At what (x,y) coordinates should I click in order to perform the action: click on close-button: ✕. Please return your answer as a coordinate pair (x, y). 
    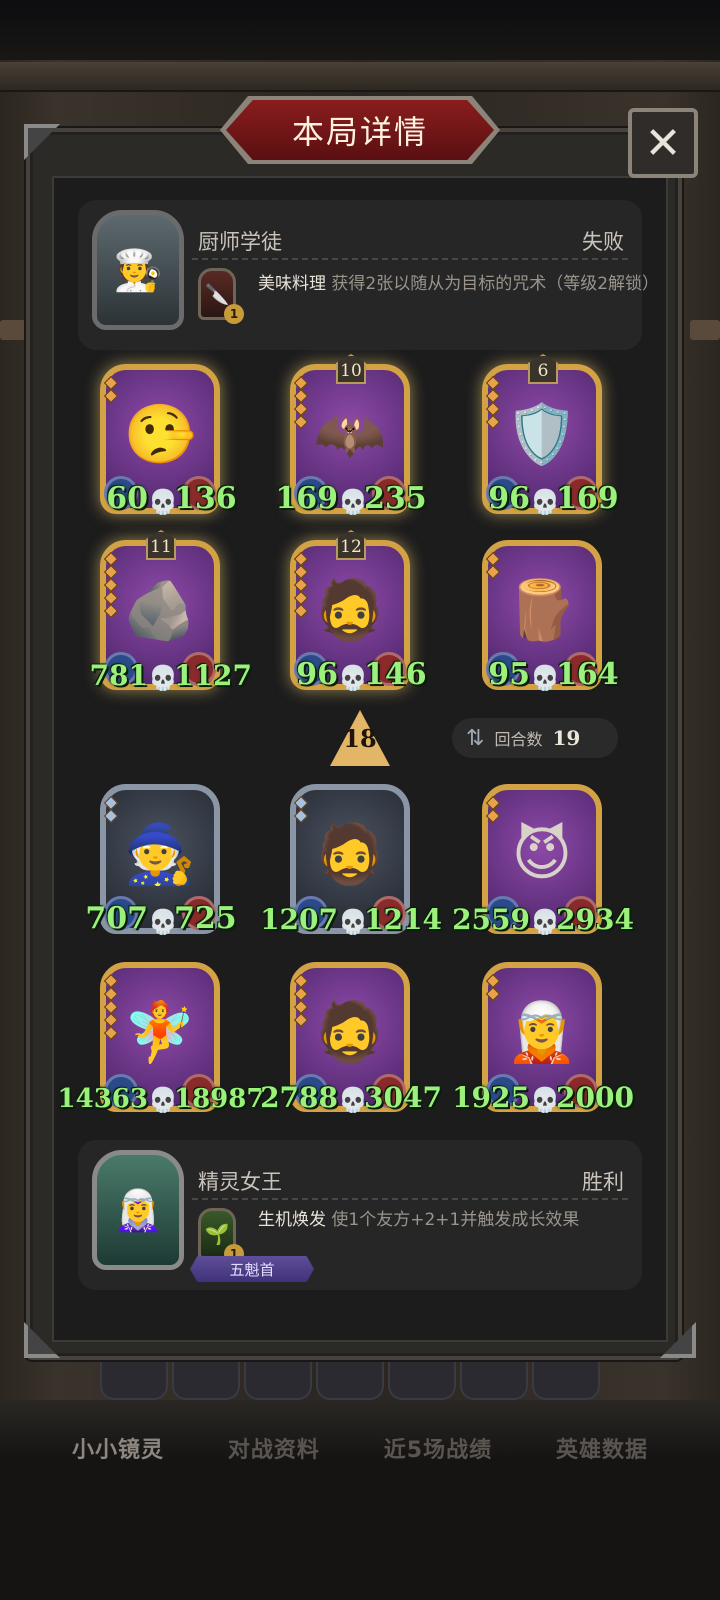
    Looking at the image, I should click on (663, 143).